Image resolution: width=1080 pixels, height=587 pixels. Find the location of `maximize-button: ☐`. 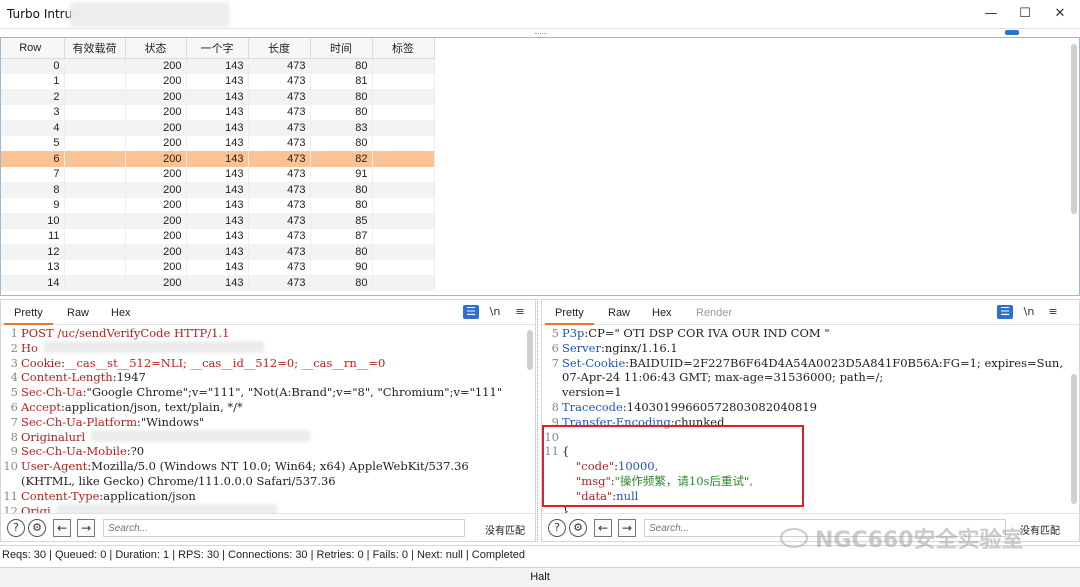

maximize-button: ☐ is located at coordinates (1025, 14).